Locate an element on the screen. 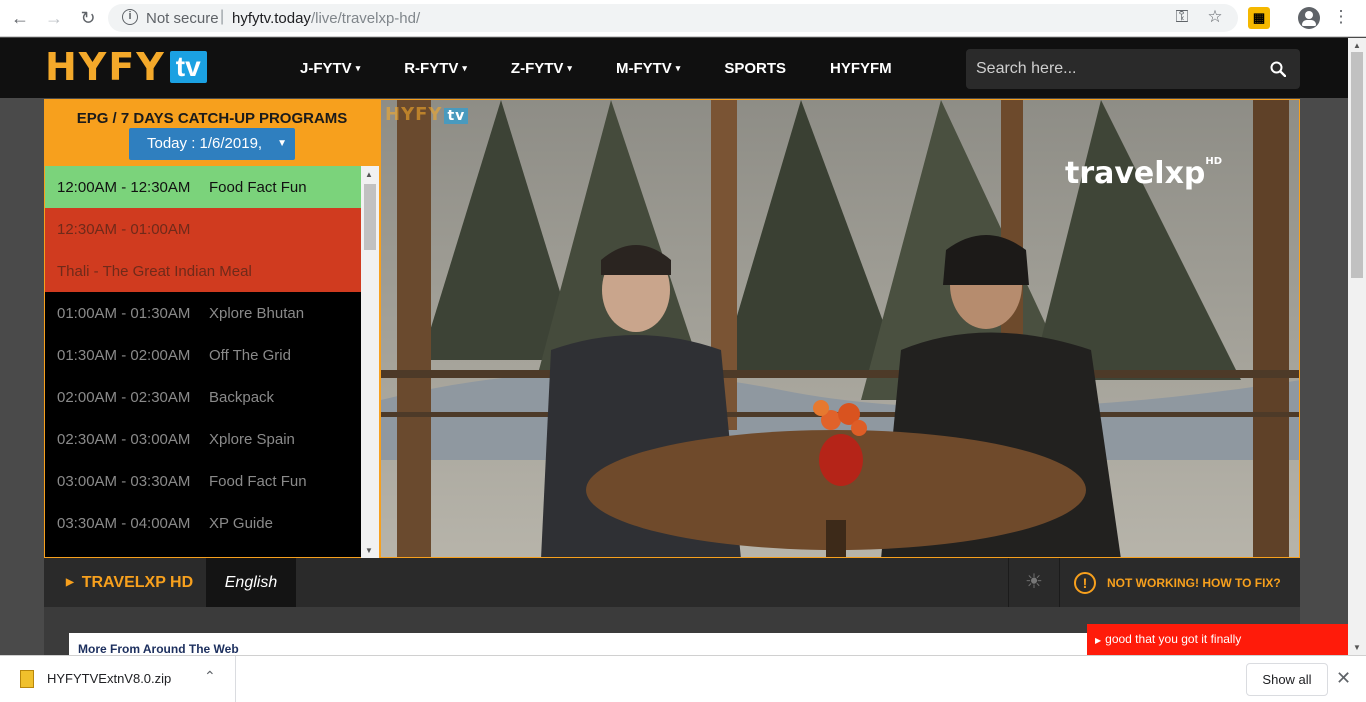  download-shelf: HYFYTVExtnV8.0.zip ⌃ Show all ✕ is located at coordinates (683, 678).